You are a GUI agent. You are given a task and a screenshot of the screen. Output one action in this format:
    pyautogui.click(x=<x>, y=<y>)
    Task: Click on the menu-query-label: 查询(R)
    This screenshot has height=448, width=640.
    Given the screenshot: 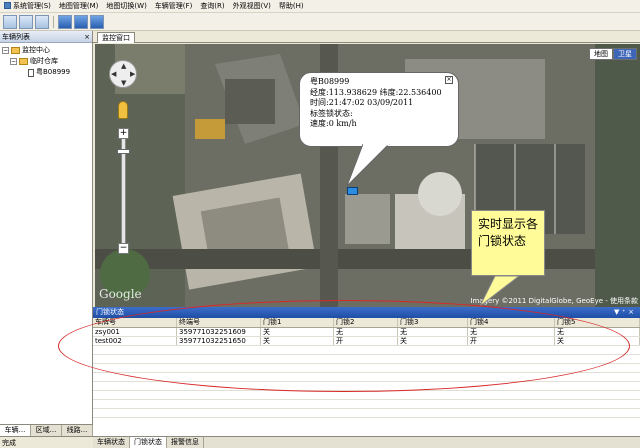 What is the action you would take?
    pyautogui.click(x=212, y=5)
    